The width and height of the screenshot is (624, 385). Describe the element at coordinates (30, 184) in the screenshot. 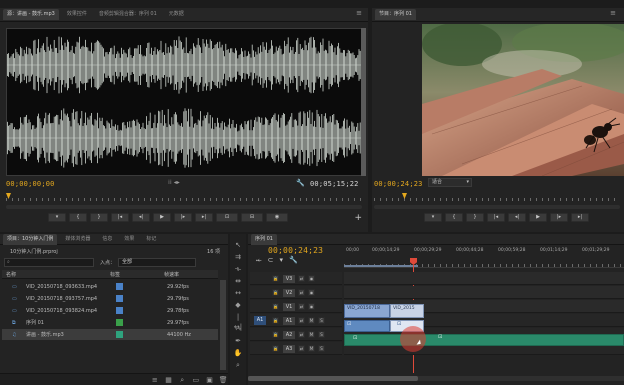

I see `source-timecode-in: 00;00;00;00` at that location.